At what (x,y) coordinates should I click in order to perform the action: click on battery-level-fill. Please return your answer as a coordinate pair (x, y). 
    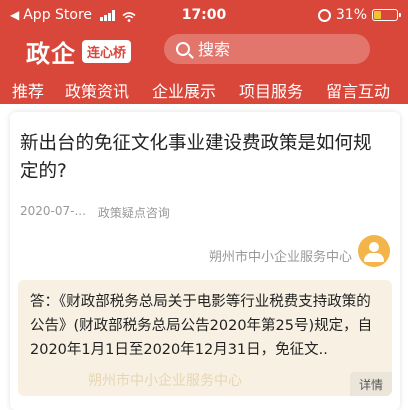
    Looking at the image, I should click on (377, 15).